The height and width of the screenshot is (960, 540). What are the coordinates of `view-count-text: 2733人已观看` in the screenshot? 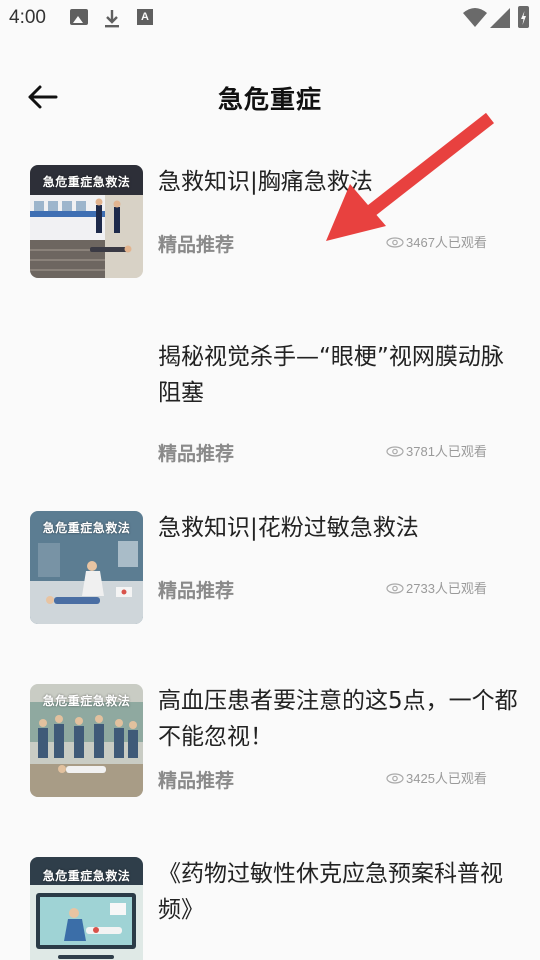 It's located at (446, 588).